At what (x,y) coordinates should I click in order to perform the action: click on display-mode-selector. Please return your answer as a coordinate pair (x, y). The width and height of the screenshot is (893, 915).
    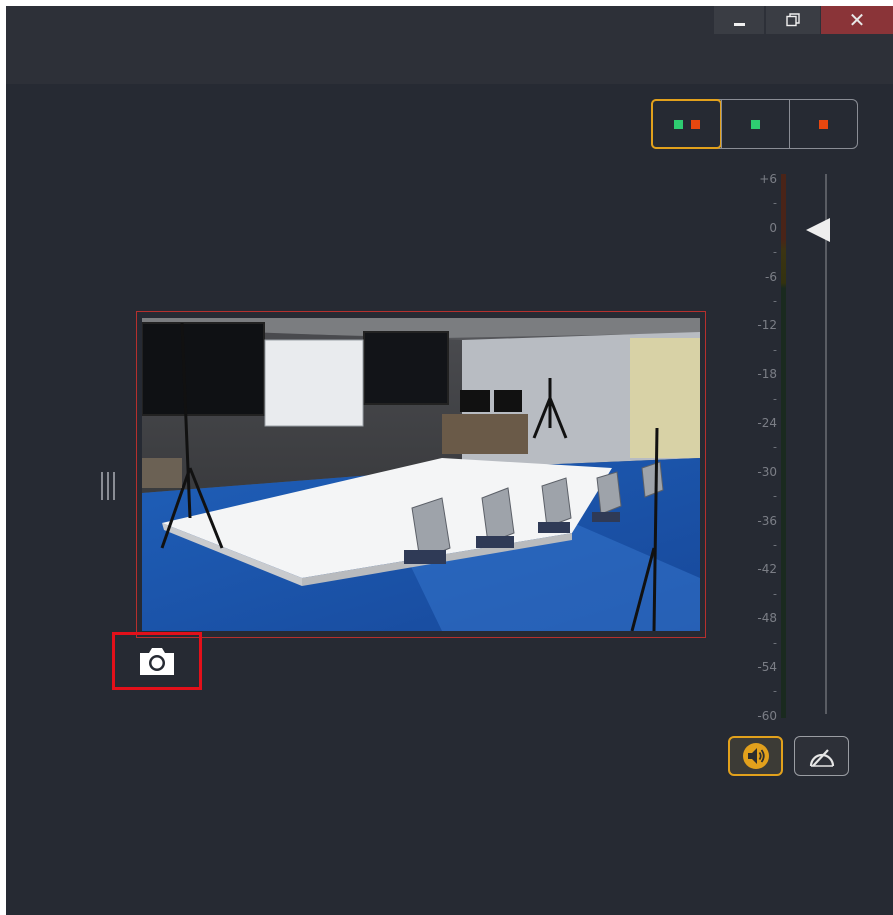
    Looking at the image, I should click on (754, 124).